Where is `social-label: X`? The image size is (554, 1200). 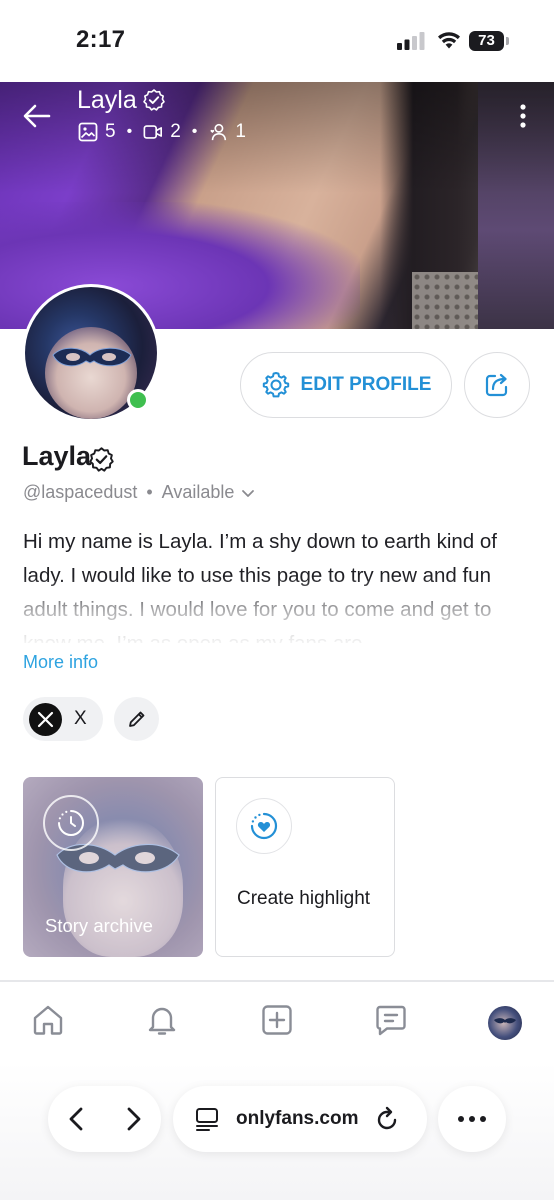 social-label: X is located at coordinates (80, 718).